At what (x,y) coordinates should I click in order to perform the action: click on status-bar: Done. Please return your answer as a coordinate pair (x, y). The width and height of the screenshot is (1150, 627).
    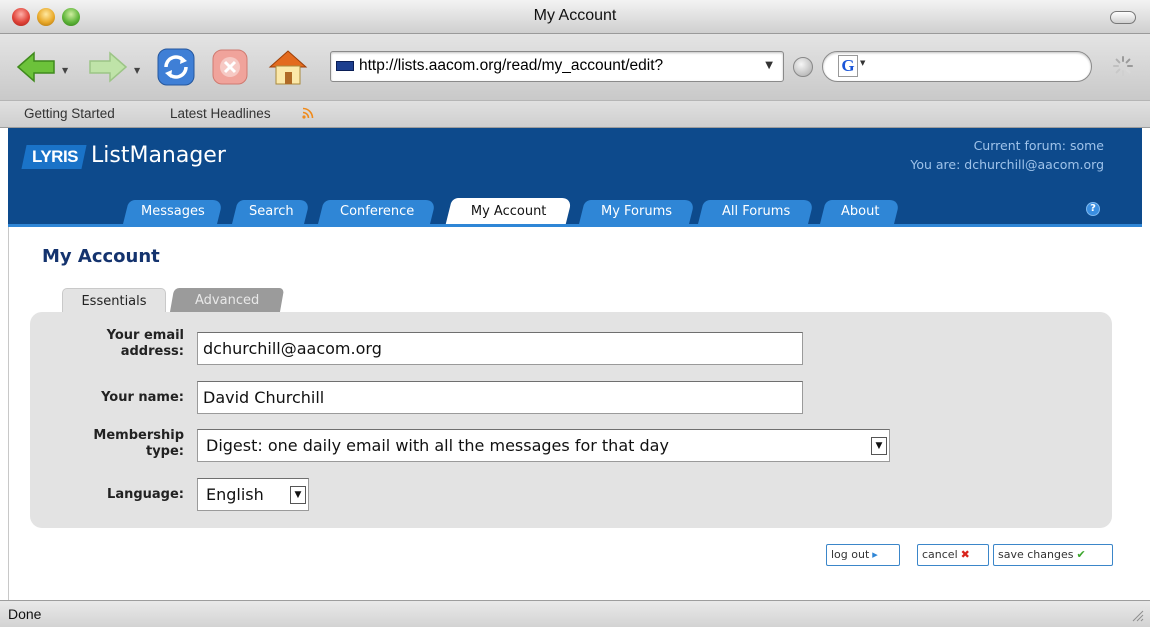
    Looking at the image, I should click on (575, 613).